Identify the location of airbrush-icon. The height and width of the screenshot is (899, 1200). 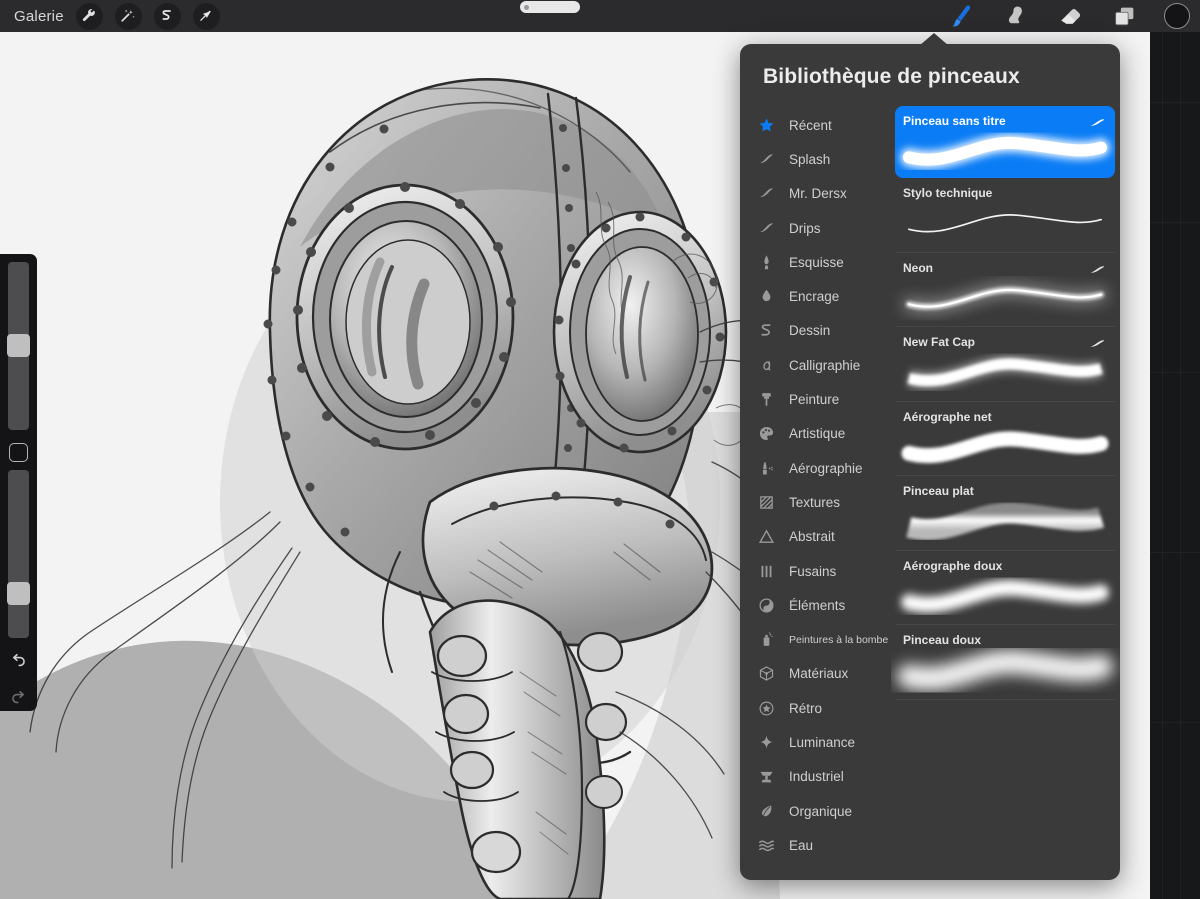
(766, 468).